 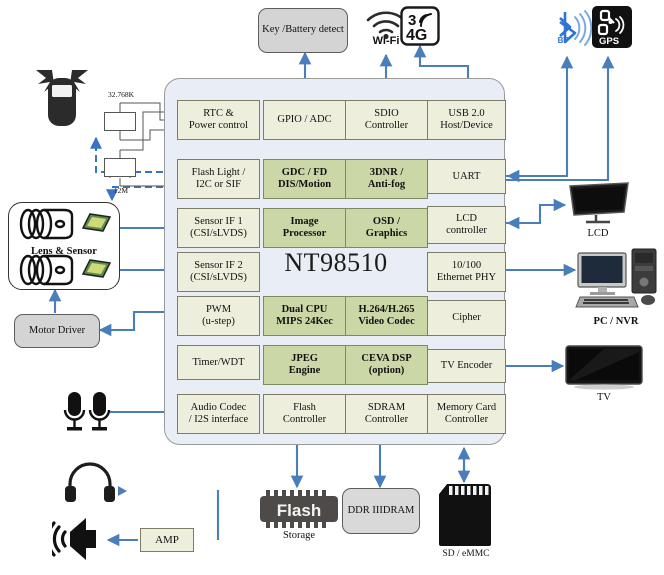 I want to click on crystal-12m-label: 12M, so click(x=121, y=190).